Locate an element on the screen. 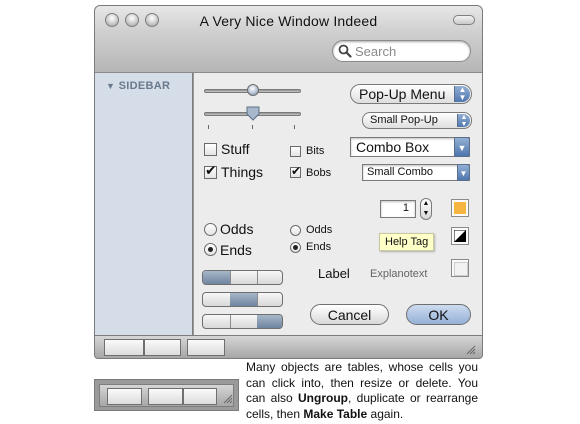  toolbar-toggle-button is located at coordinates (464, 20).